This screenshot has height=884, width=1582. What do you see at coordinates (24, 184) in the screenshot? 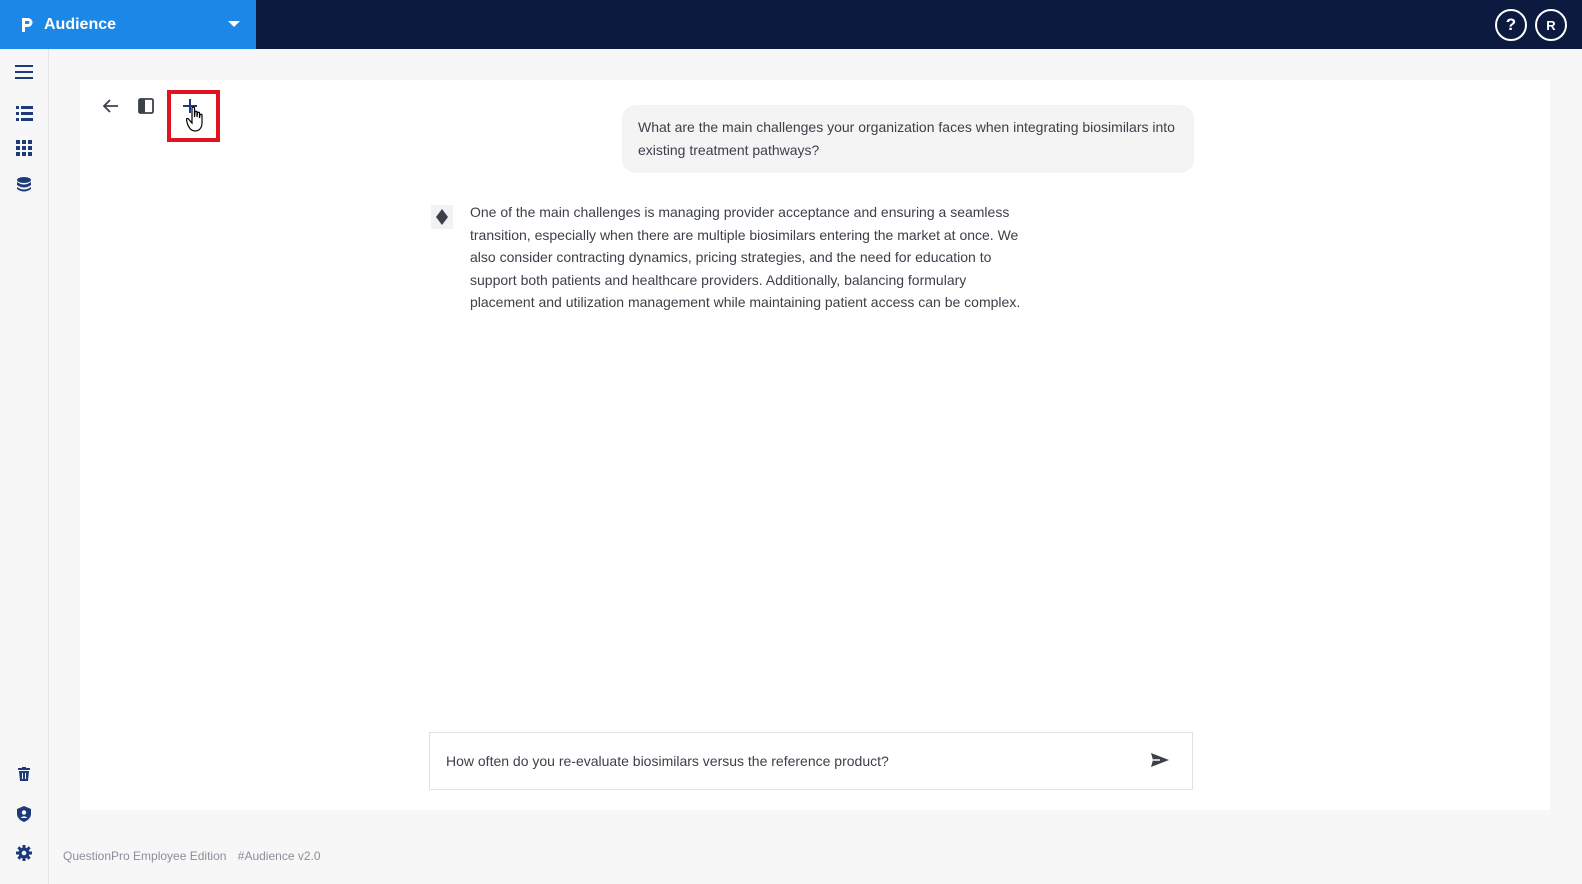
I see `database-icon` at bounding box center [24, 184].